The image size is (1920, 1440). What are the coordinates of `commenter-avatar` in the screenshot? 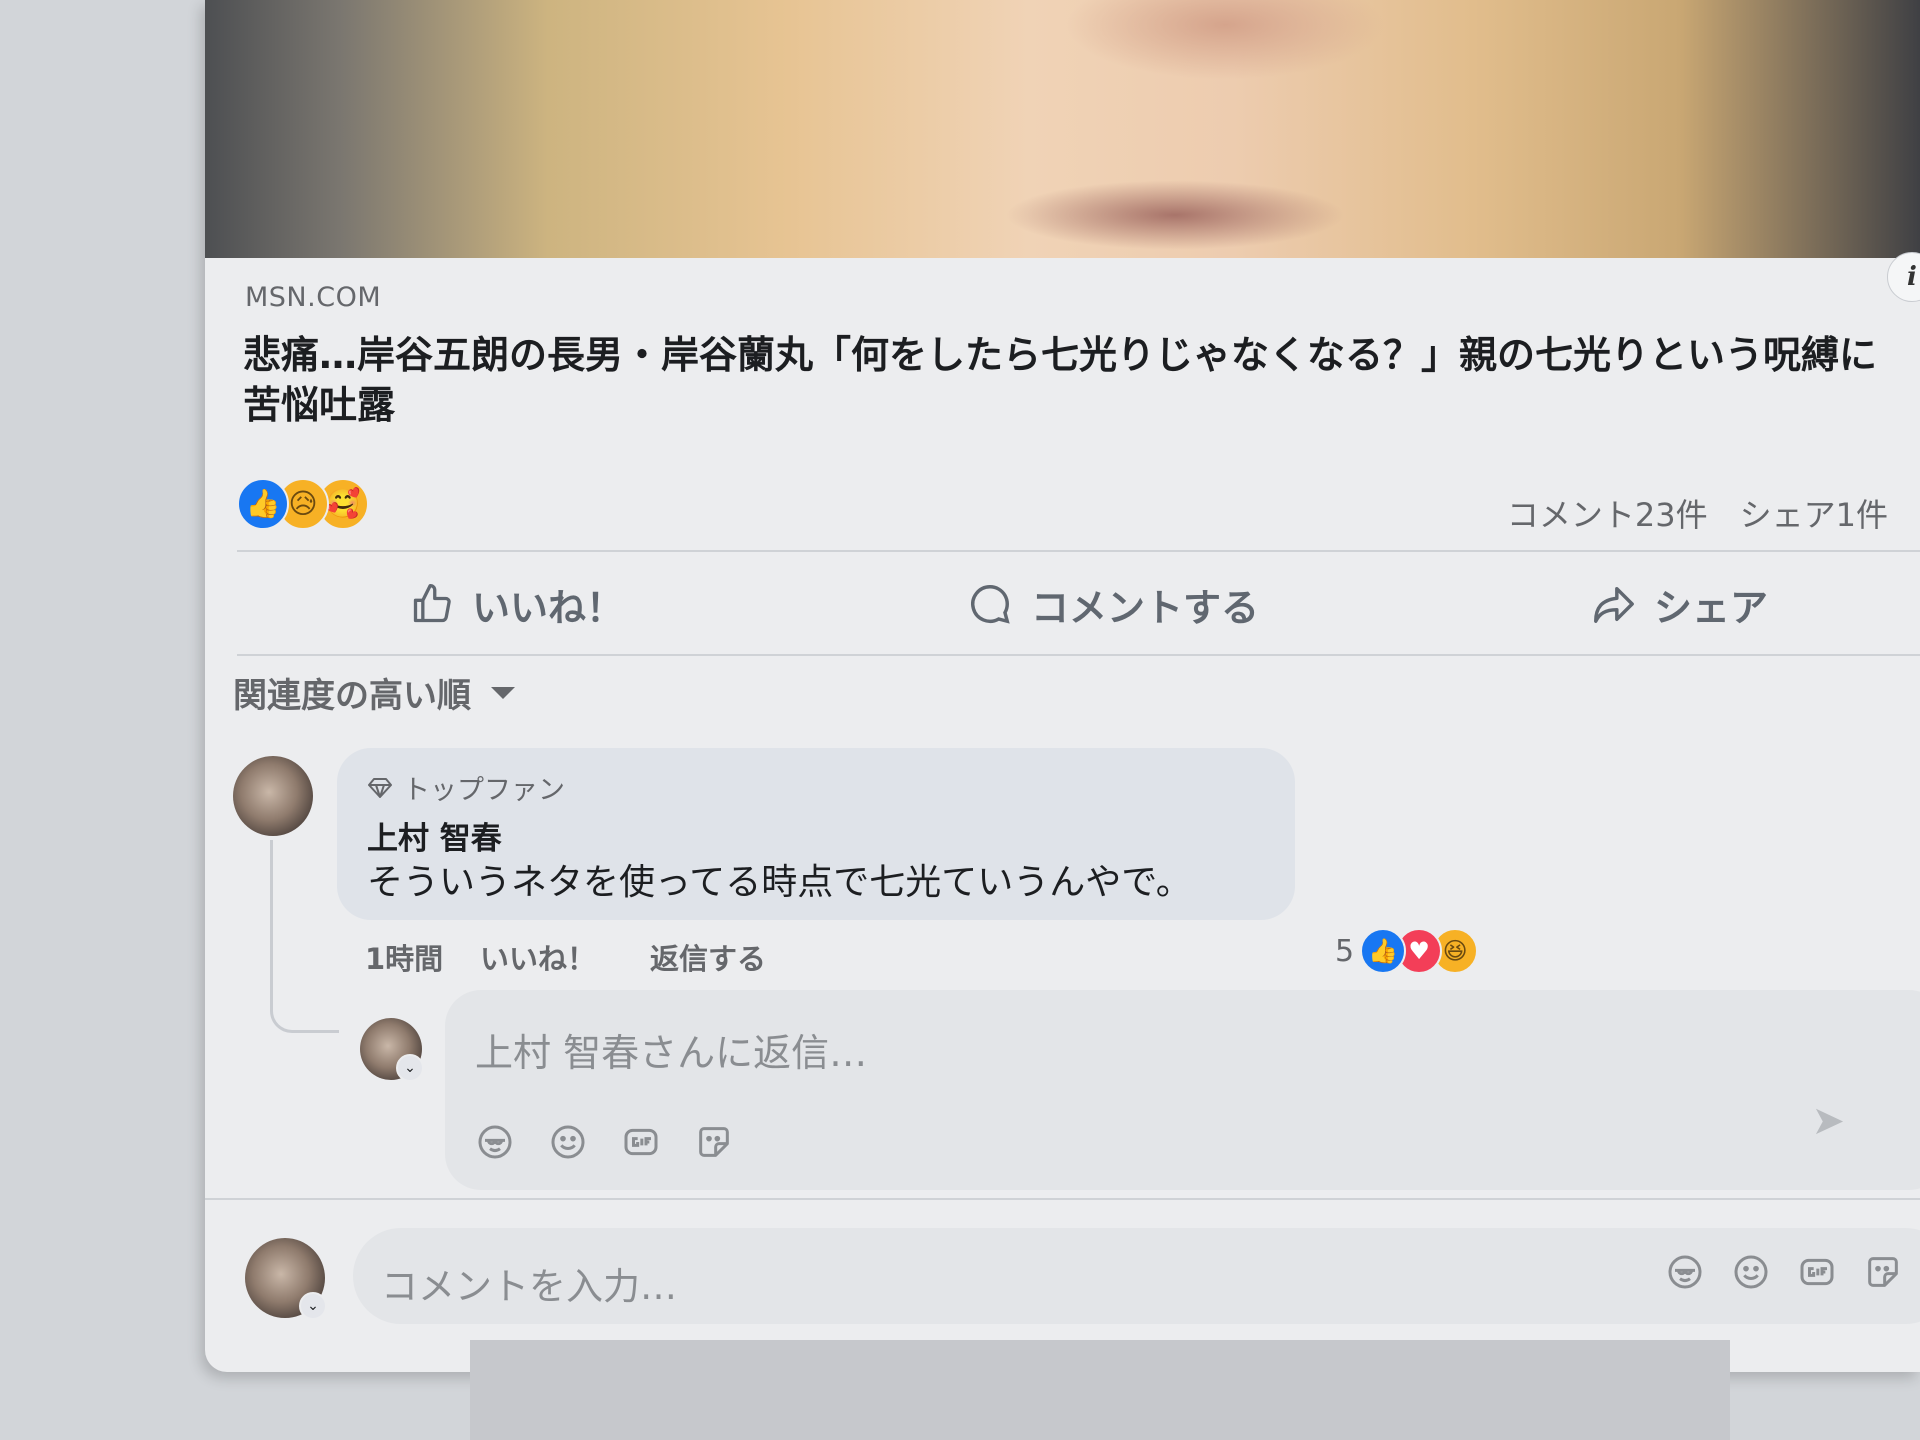 It's located at (273, 796).